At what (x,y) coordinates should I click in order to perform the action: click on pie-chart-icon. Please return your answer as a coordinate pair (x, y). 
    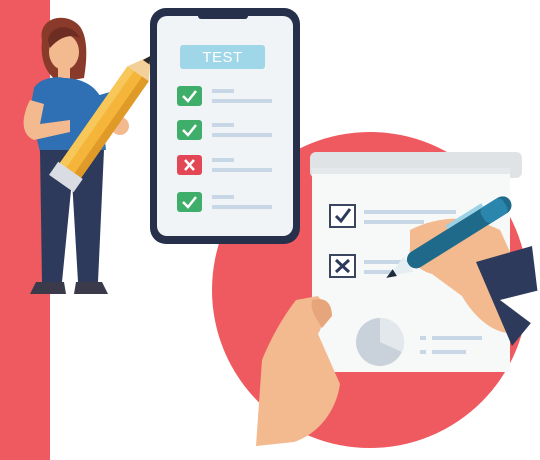
    Looking at the image, I should click on (380, 341).